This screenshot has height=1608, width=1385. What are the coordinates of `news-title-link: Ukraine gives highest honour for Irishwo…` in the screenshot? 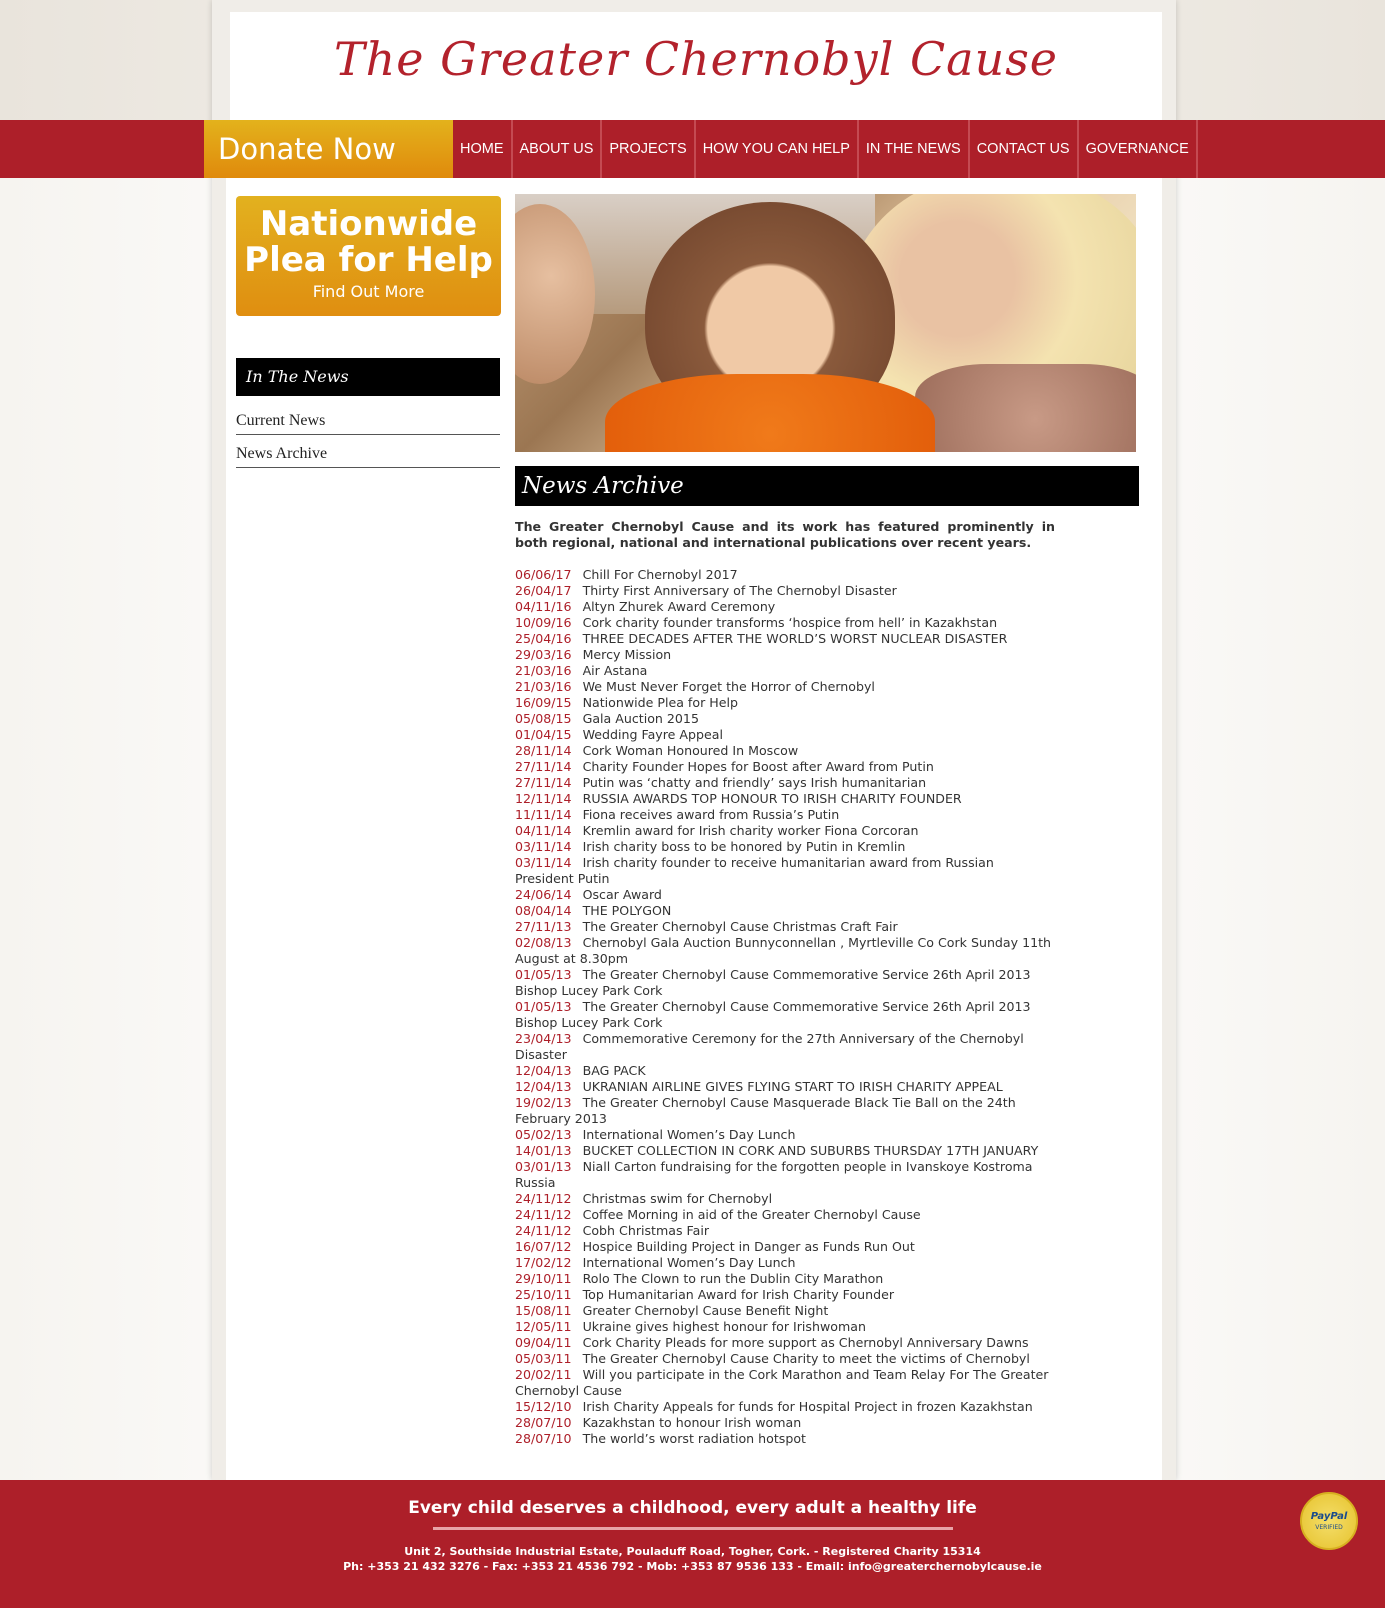 It's located at (724, 1326).